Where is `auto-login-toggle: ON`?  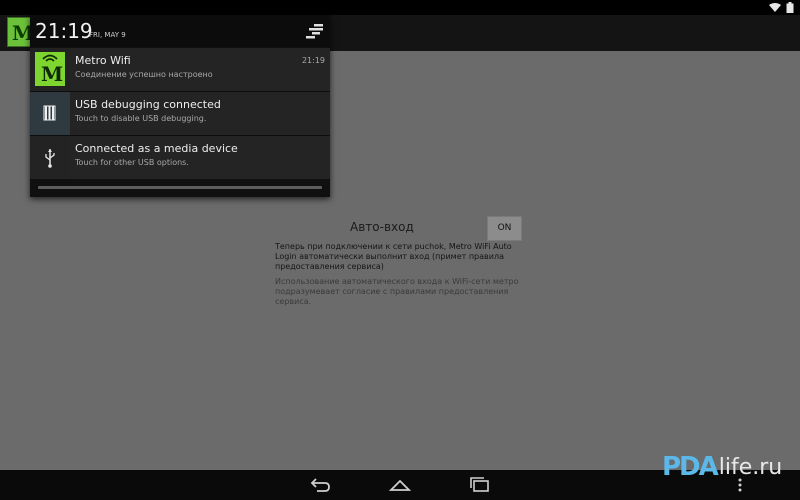 auto-login-toggle: ON is located at coordinates (504, 228).